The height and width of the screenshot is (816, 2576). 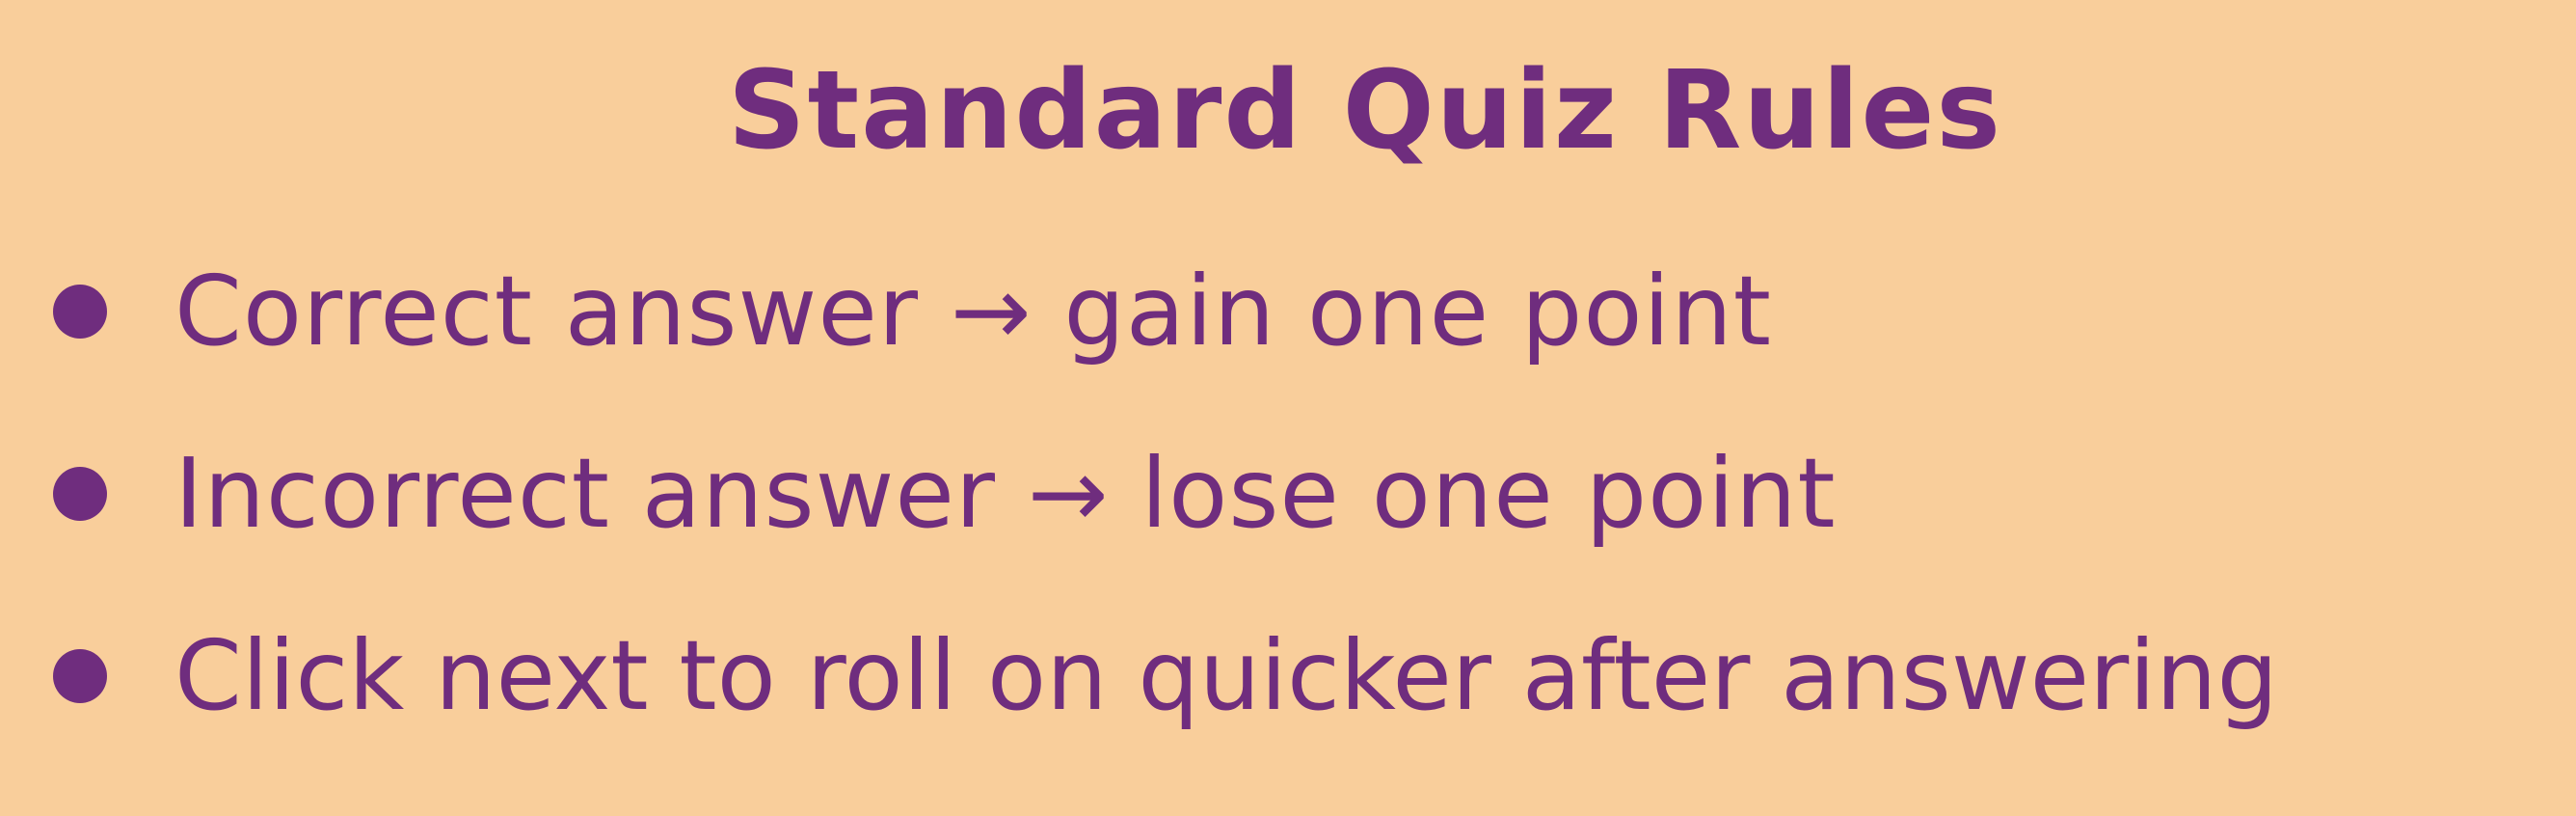 What do you see at coordinates (973, 311) in the screenshot?
I see `rule-text: Correct answer → gain one point` at bounding box center [973, 311].